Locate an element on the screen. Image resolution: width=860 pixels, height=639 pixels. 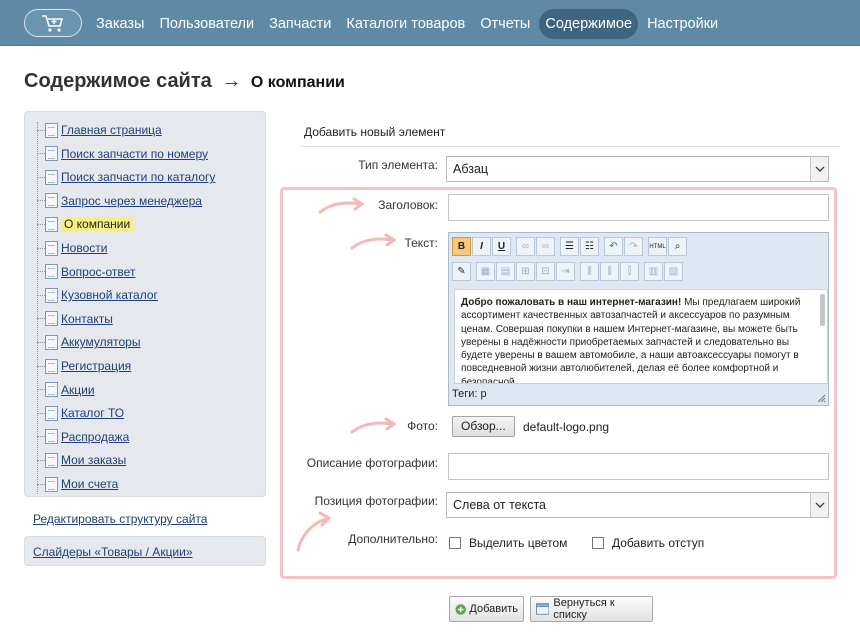
col-after-icon: ⫼ is located at coordinates (609, 271).